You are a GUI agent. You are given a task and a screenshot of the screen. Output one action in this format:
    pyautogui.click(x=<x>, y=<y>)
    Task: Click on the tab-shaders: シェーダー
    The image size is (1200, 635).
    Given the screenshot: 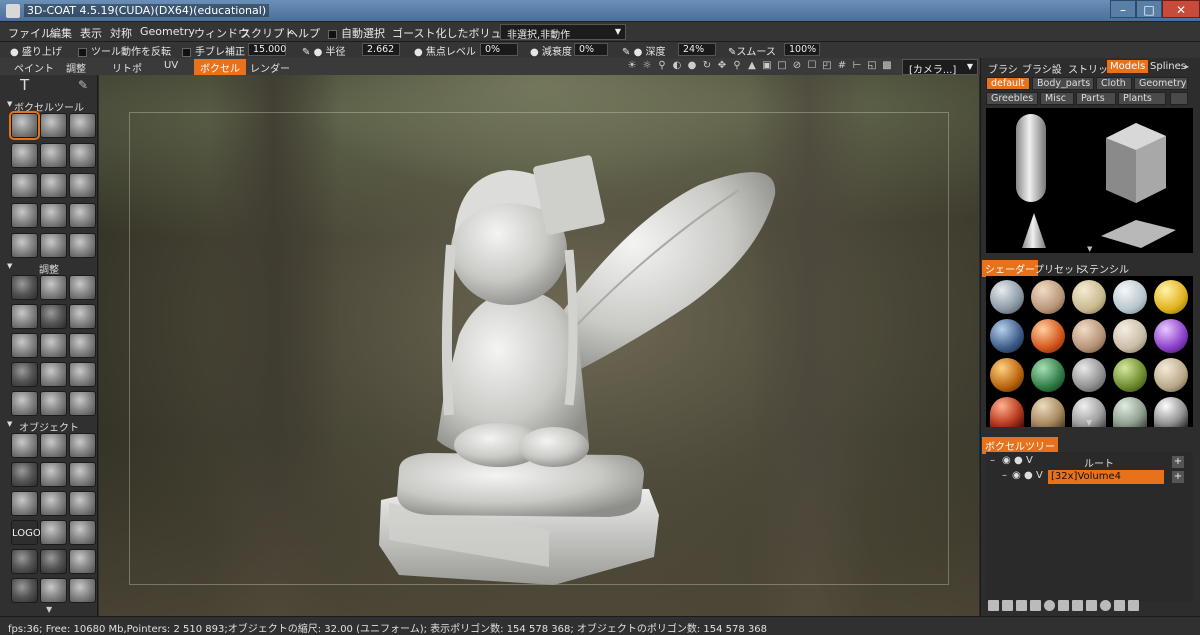 What is the action you would take?
    pyautogui.click(x=1010, y=268)
    